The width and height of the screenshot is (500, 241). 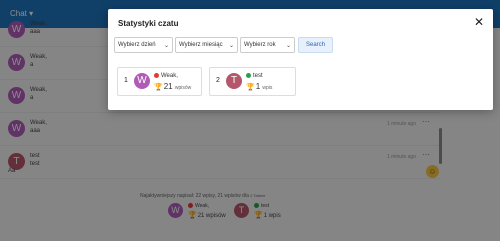 I want to click on day-select: Wybierz dzień ⌄, so click(x=143, y=45).